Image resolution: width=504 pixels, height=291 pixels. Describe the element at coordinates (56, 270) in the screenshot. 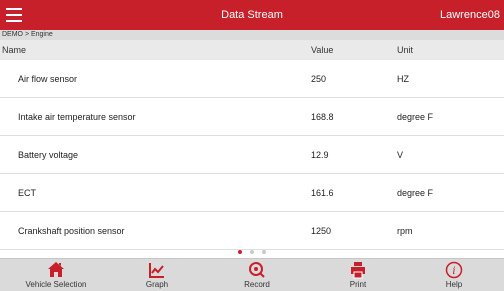

I see `home-icon` at that location.